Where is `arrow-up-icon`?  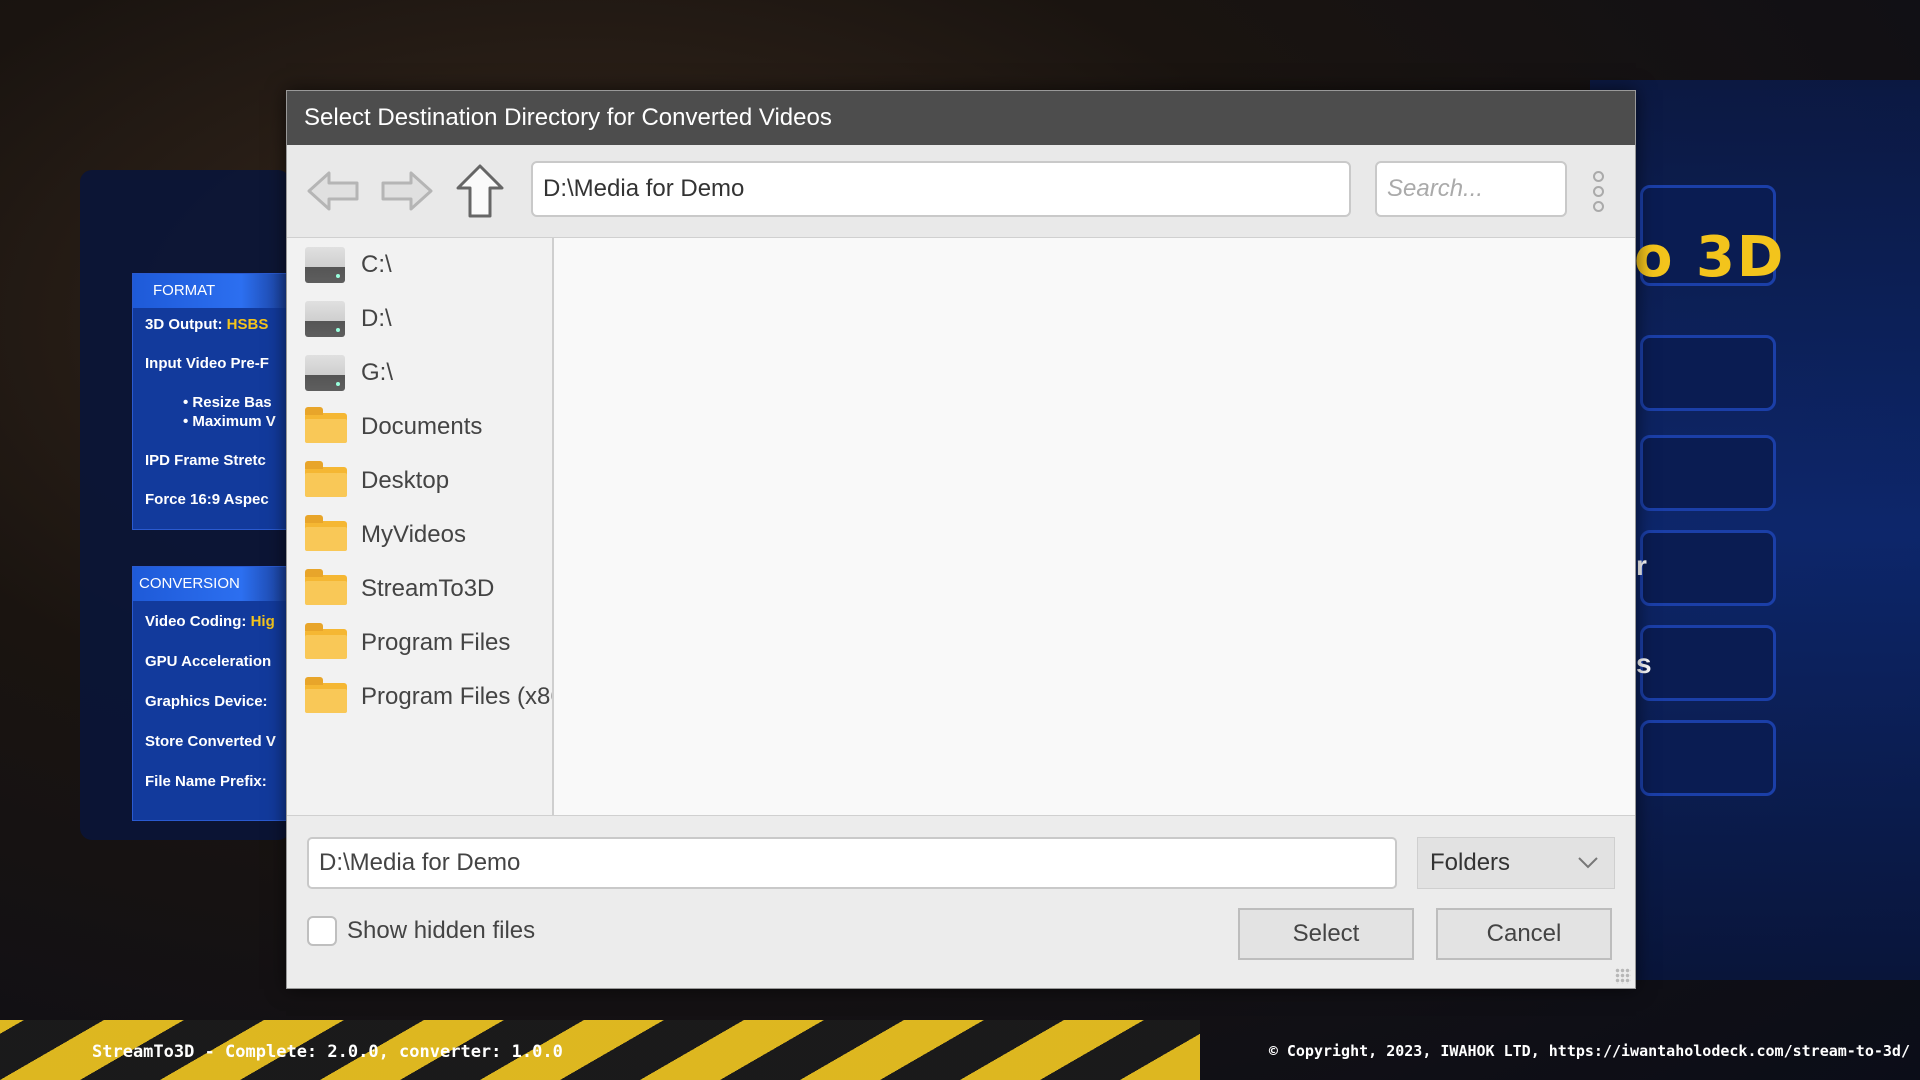 arrow-up-icon is located at coordinates (480, 191).